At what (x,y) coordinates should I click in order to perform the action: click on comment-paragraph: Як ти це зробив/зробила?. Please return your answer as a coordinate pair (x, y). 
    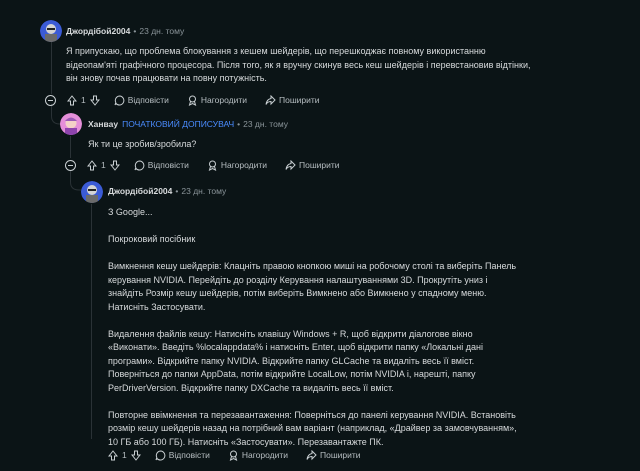
    Looking at the image, I should click on (142, 144).